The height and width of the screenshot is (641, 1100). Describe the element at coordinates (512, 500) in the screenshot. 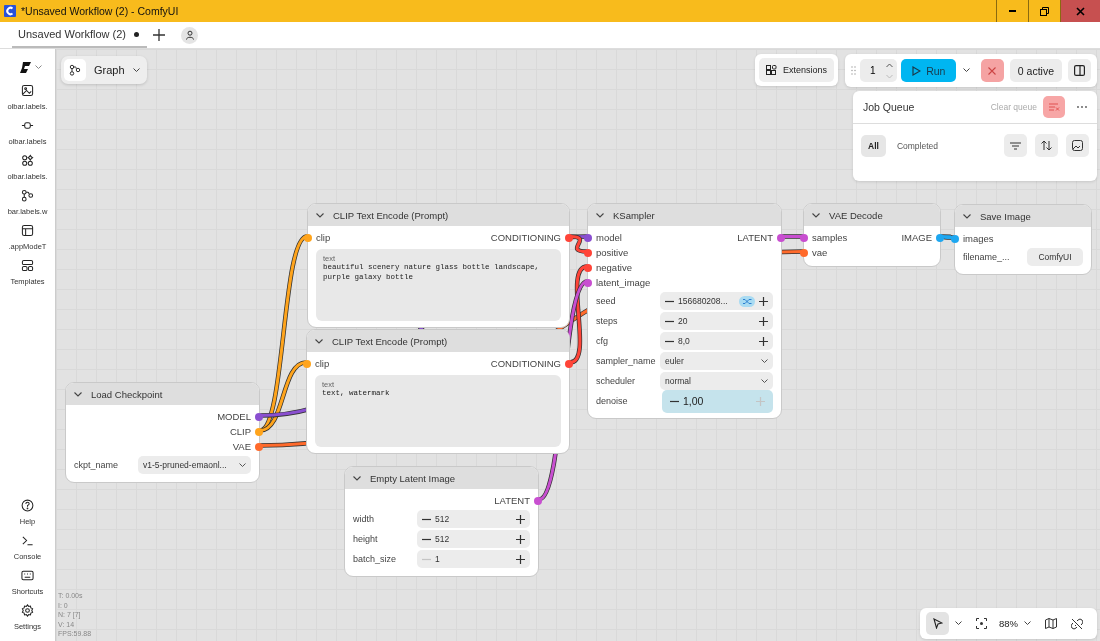

I see `slot-label: LATENT` at that location.